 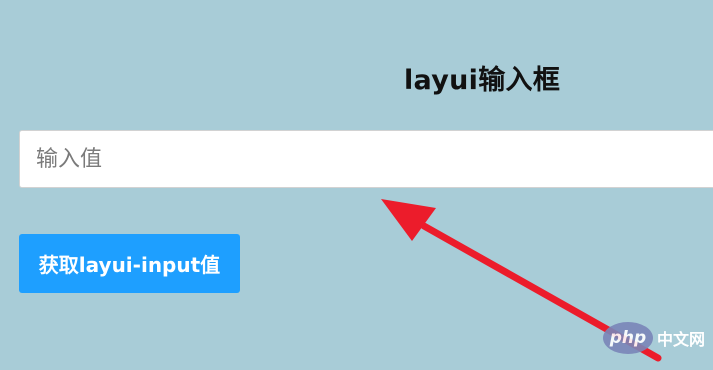 What do you see at coordinates (654, 338) in the screenshot?
I see `php-cn-watermark: php 中文网` at bounding box center [654, 338].